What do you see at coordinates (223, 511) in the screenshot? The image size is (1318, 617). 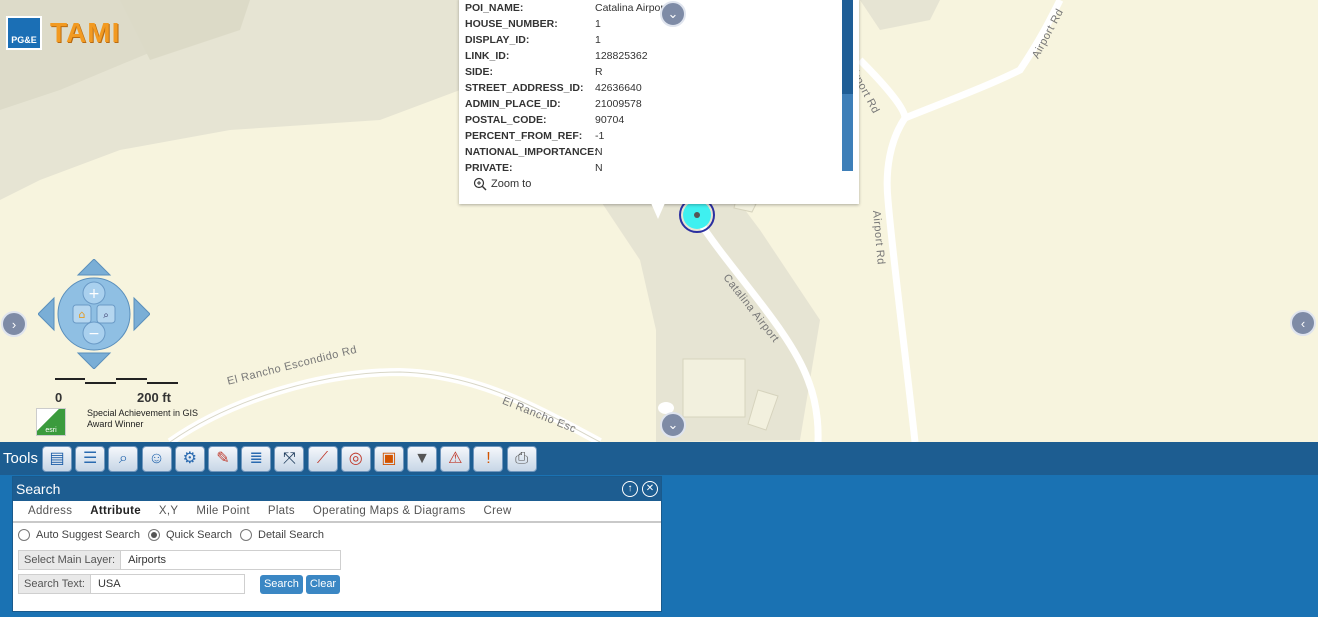 I see `tab-mile-point: Mile Point` at bounding box center [223, 511].